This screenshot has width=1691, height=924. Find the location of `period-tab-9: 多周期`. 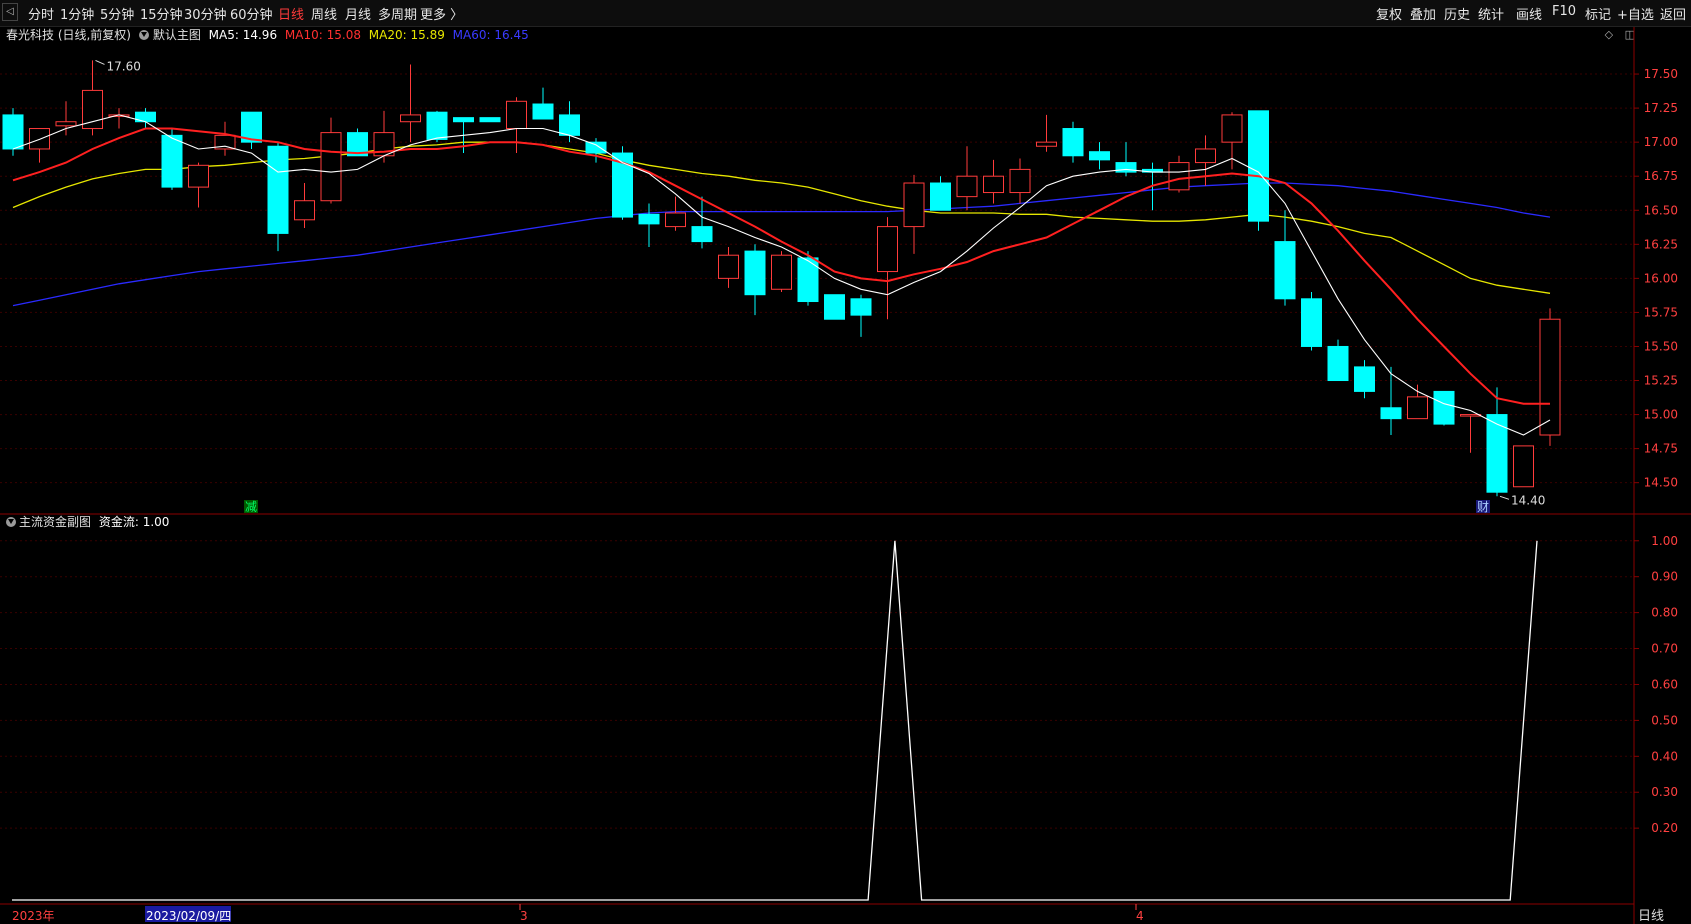

period-tab-9: 多周期 is located at coordinates (397, 13).